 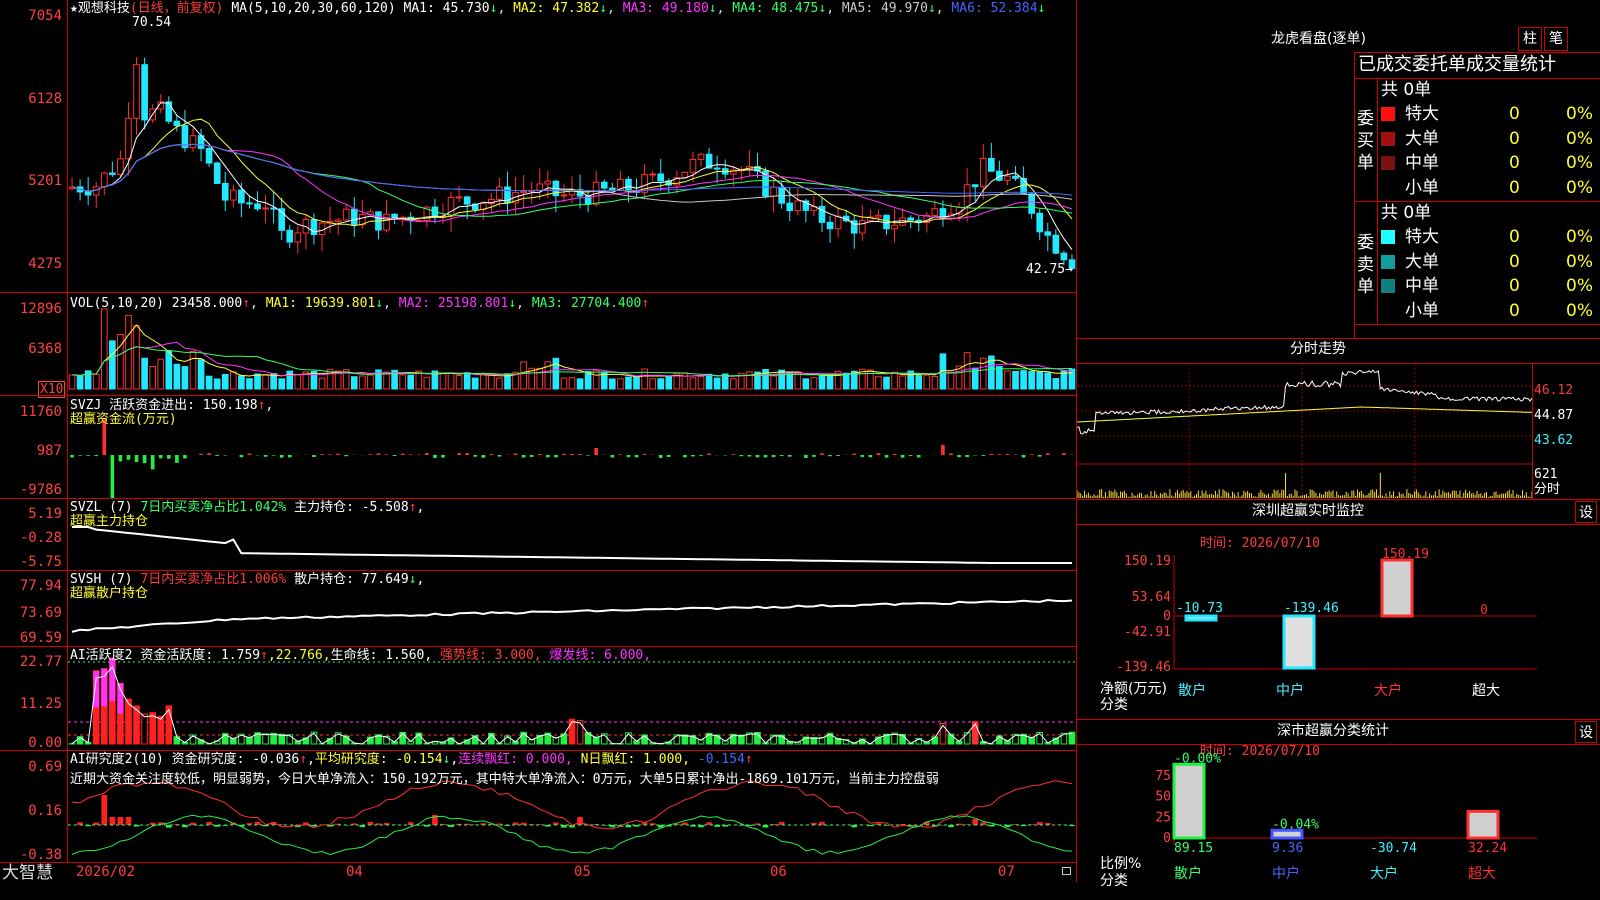 I want to click on sell-total: 共 0单, so click(x=1406, y=213).